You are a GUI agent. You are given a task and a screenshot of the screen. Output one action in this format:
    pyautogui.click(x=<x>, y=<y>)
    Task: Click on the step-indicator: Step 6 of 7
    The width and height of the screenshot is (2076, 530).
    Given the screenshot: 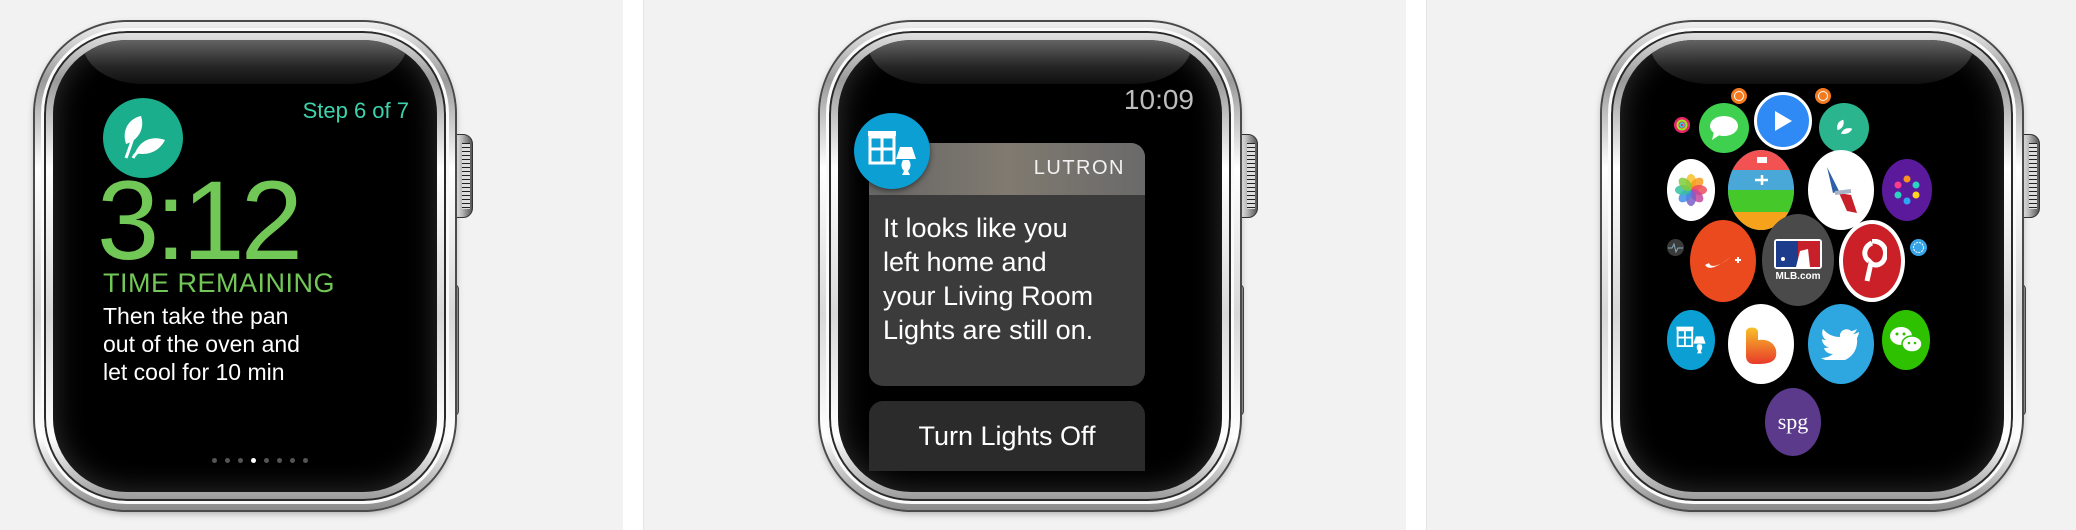 What is the action you would take?
    pyautogui.click(x=355, y=110)
    